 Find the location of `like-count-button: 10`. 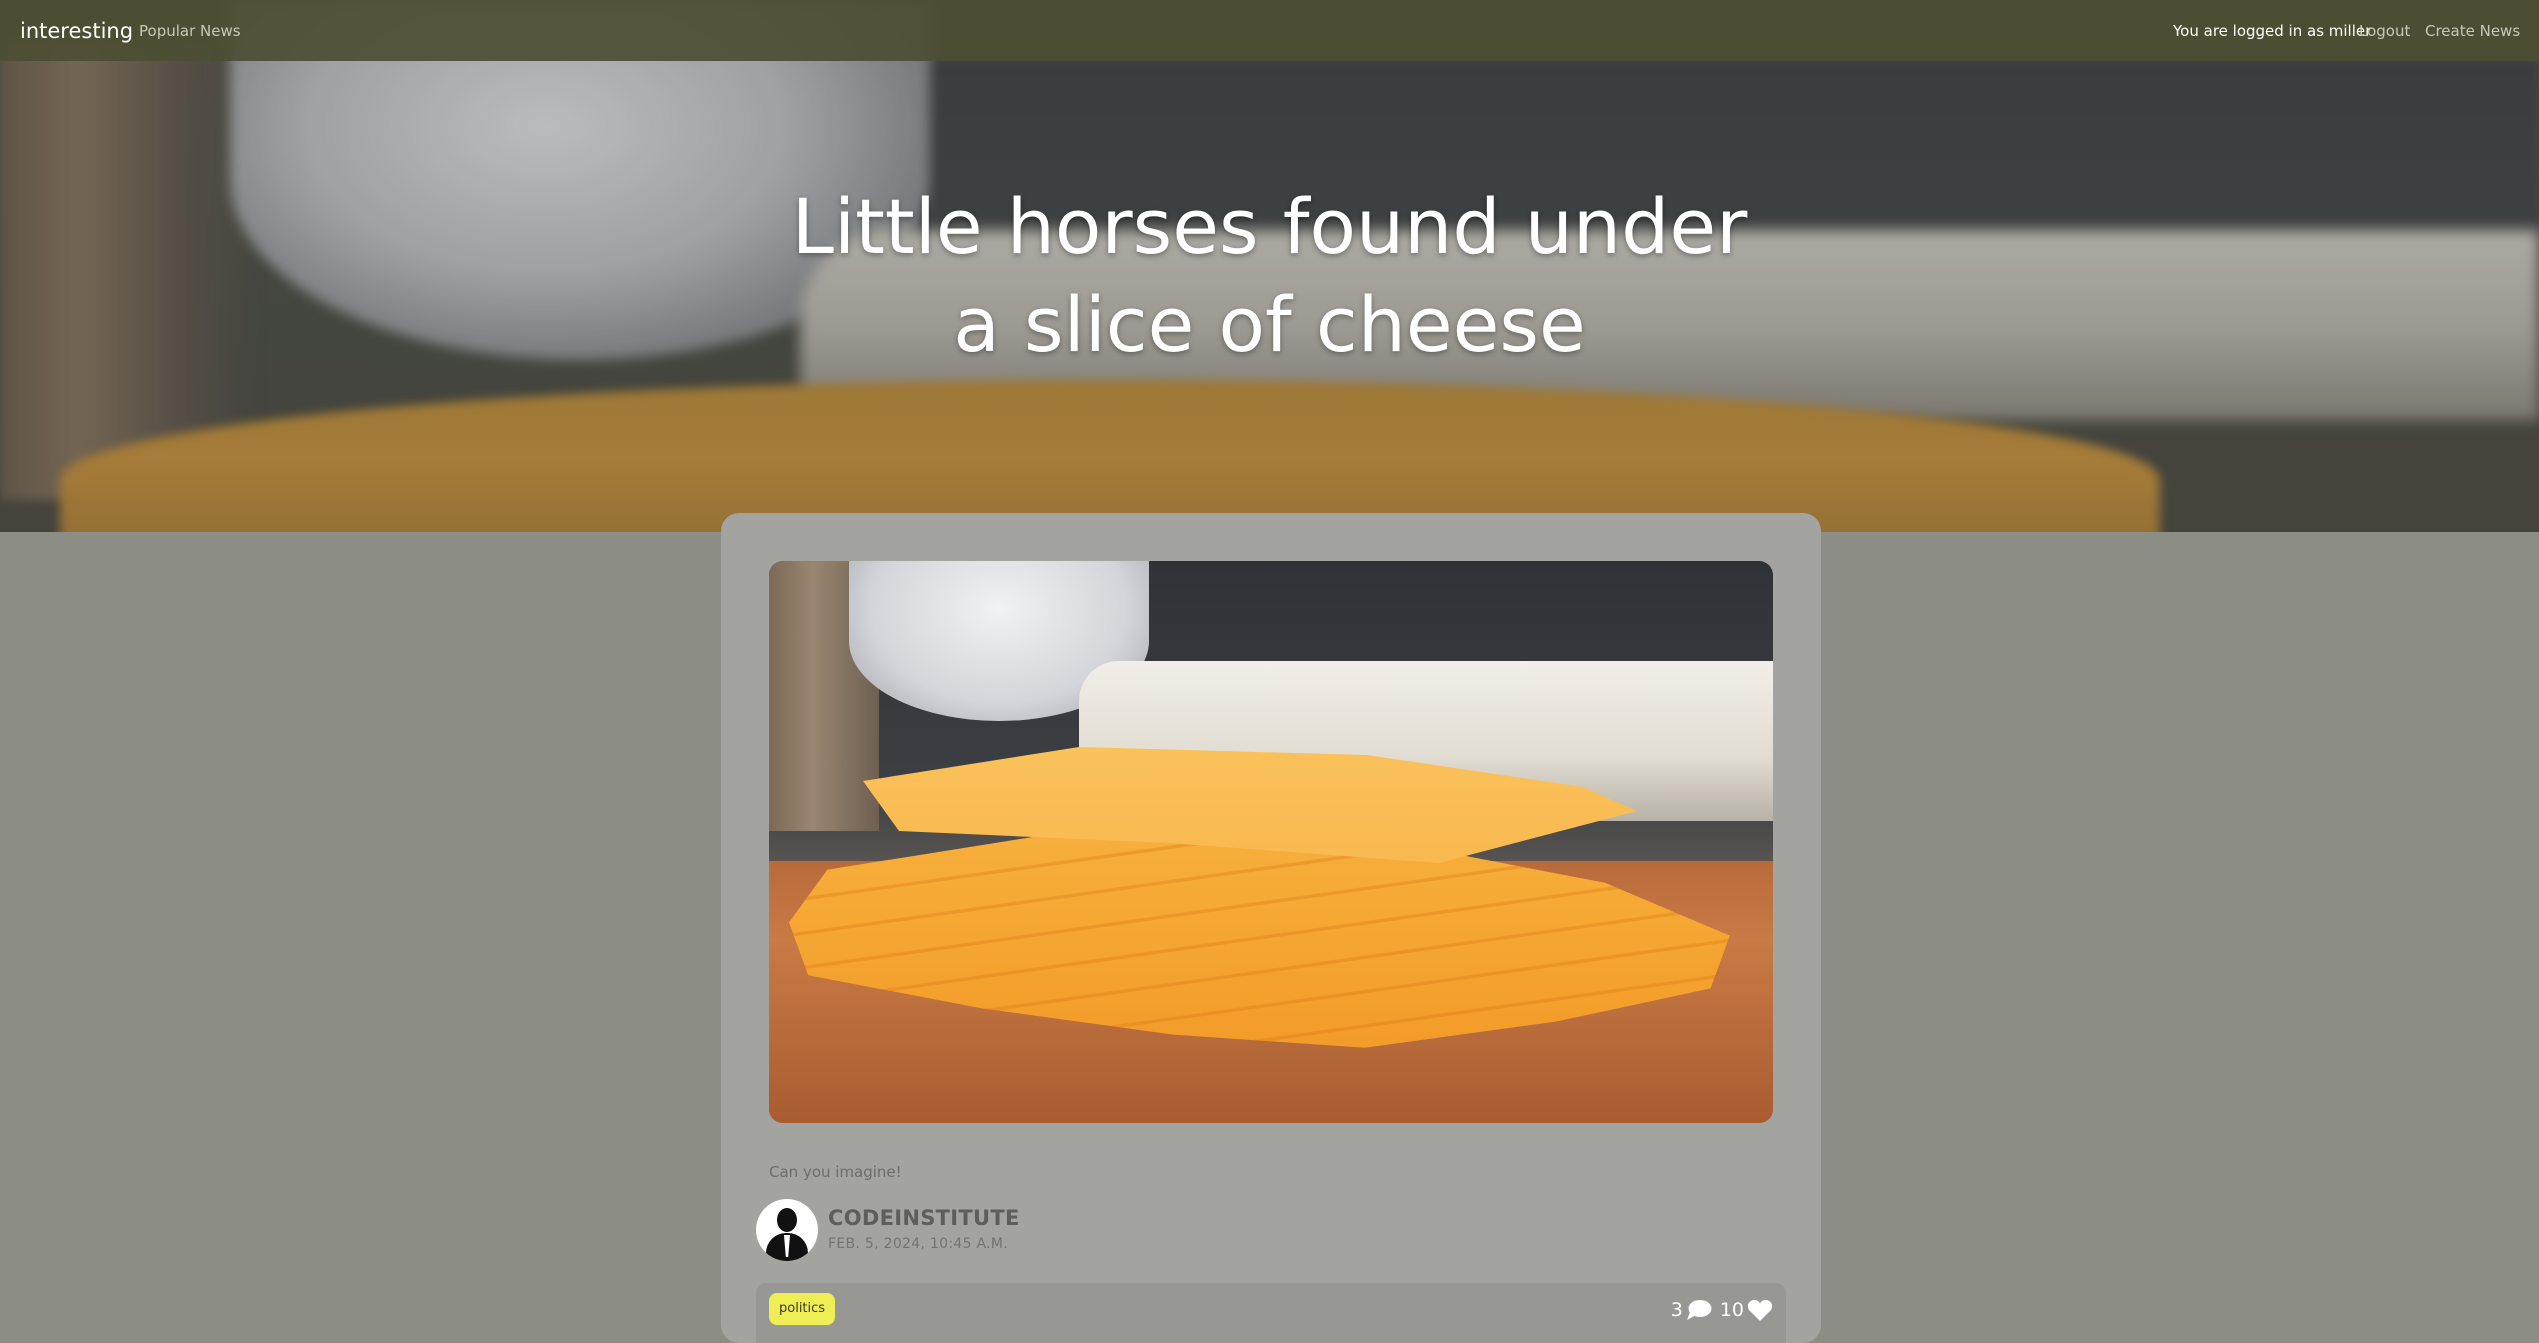

like-count-button: 10 is located at coordinates (1746, 1310).